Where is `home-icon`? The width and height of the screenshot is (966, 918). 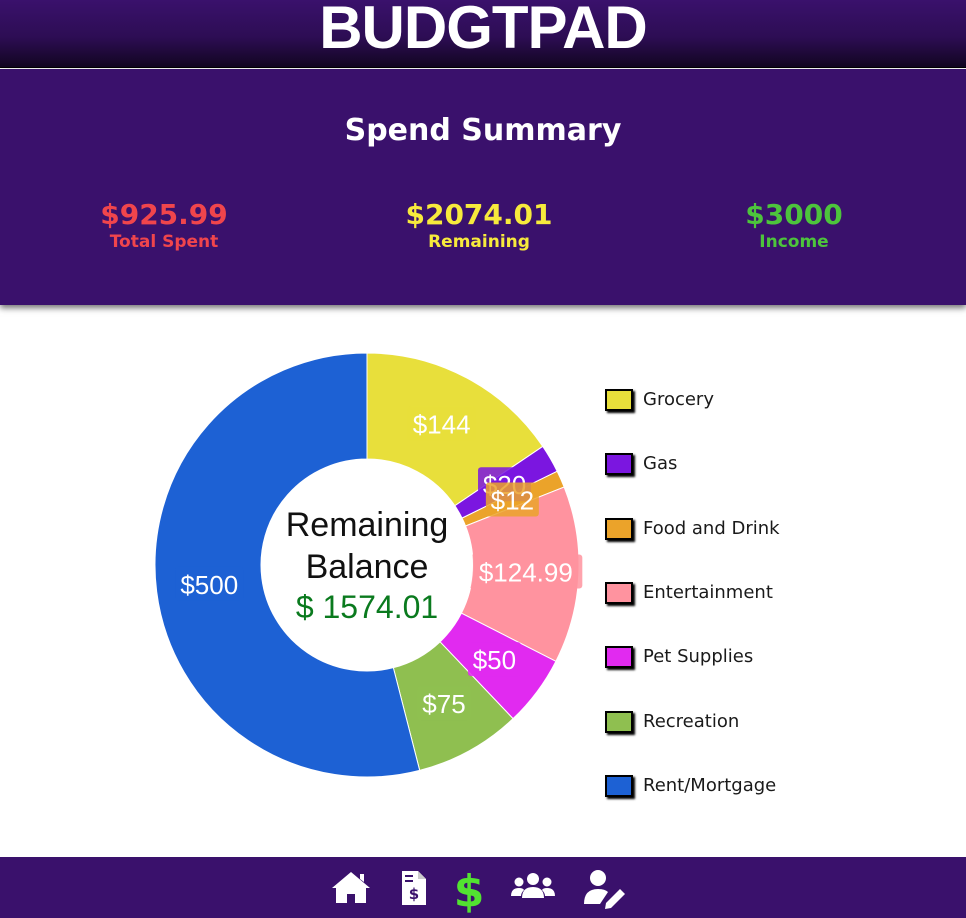 home-icon is located at coordinates (351, 887).